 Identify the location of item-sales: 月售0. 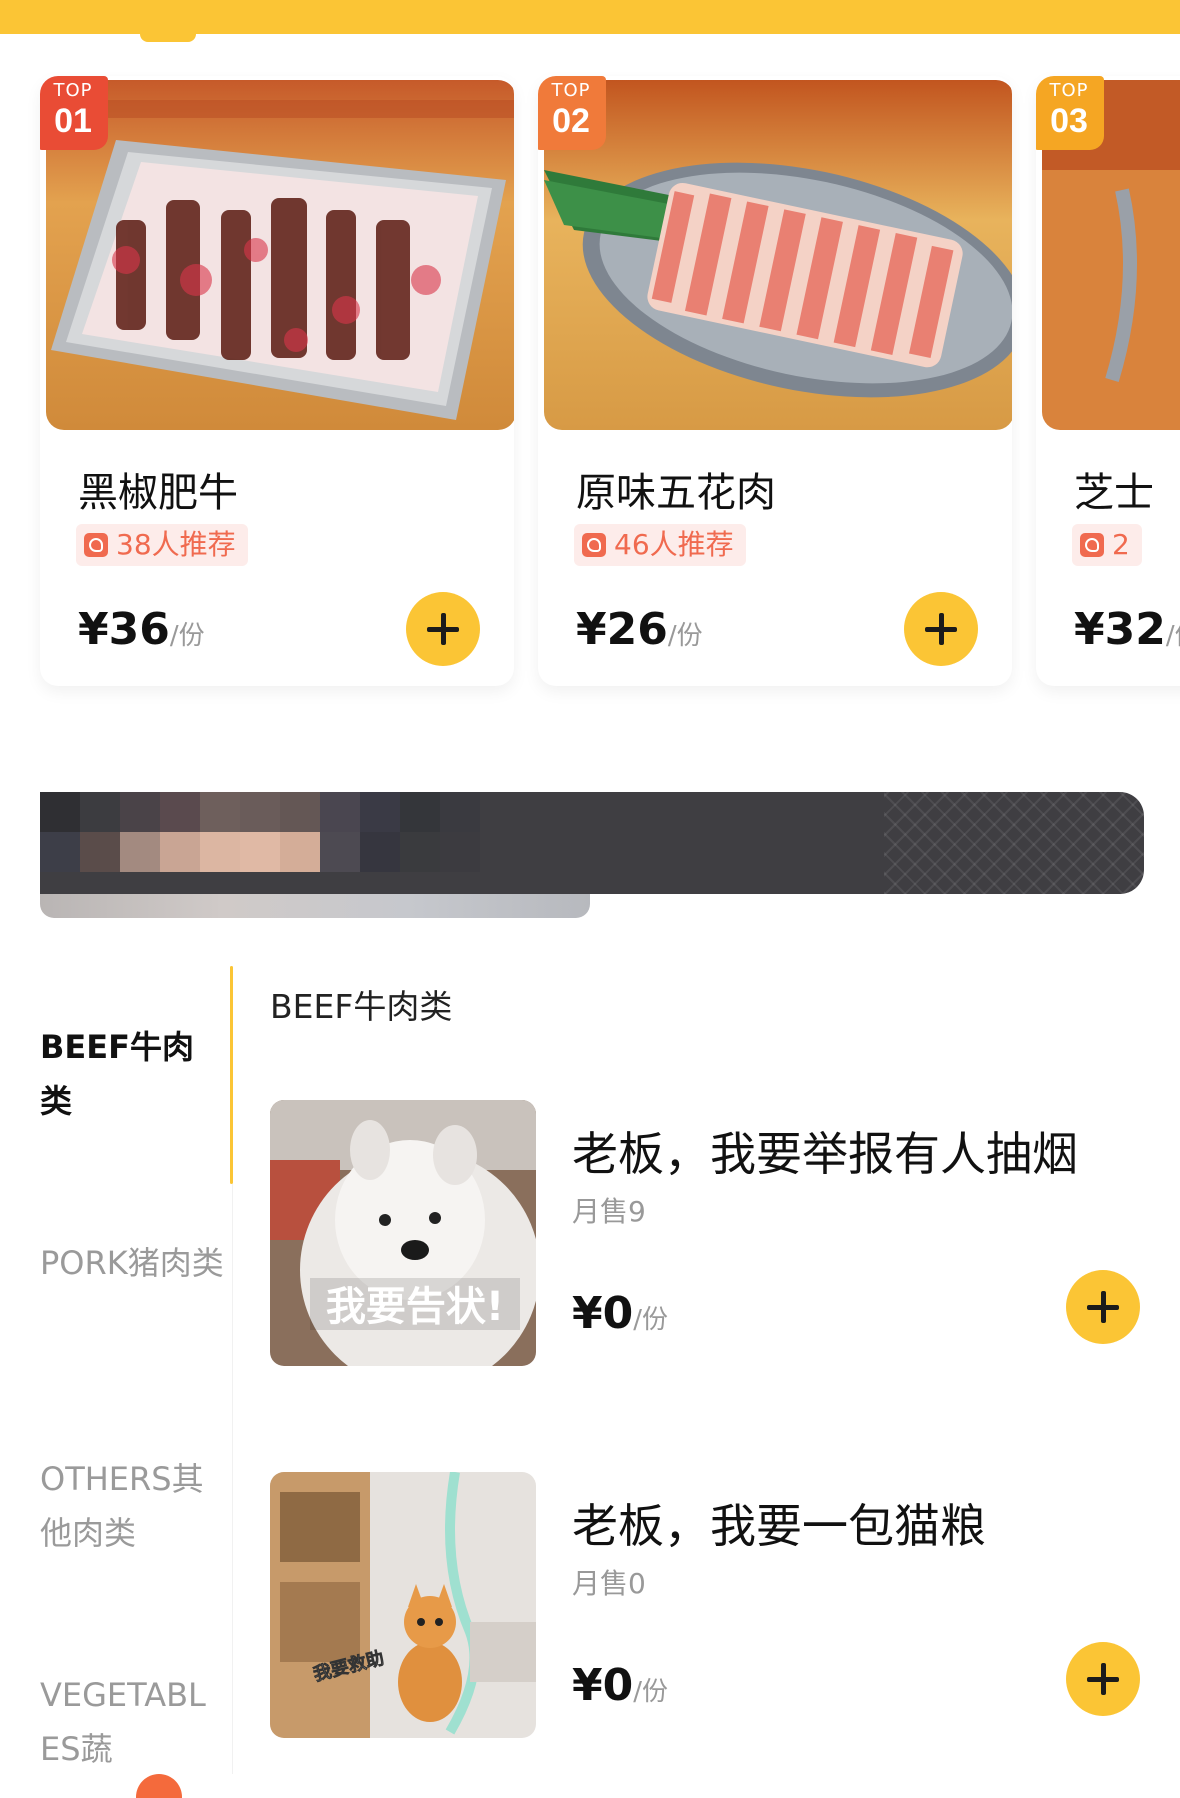
(609, 1583).